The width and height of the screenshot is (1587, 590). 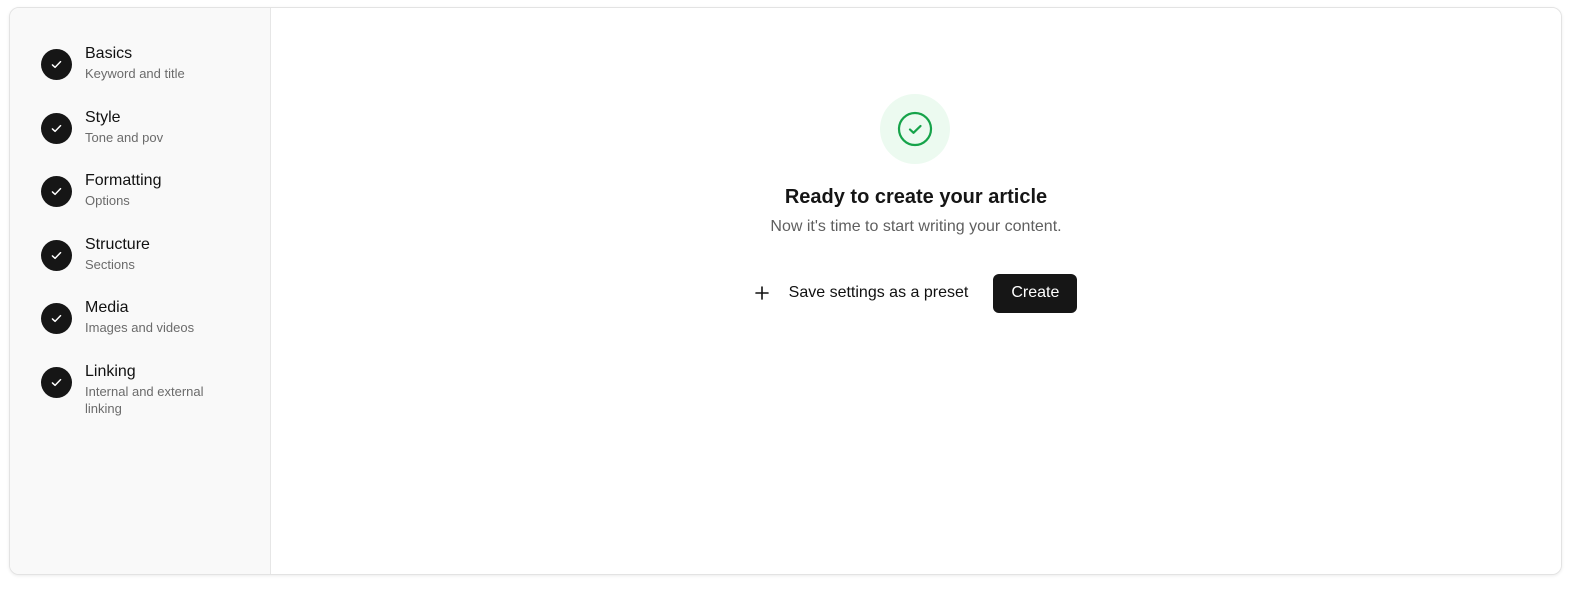 What do you see at coordinates (109, 53) in the screenshot?
I see `step-title: Basics` at bounding box center [109, 53].